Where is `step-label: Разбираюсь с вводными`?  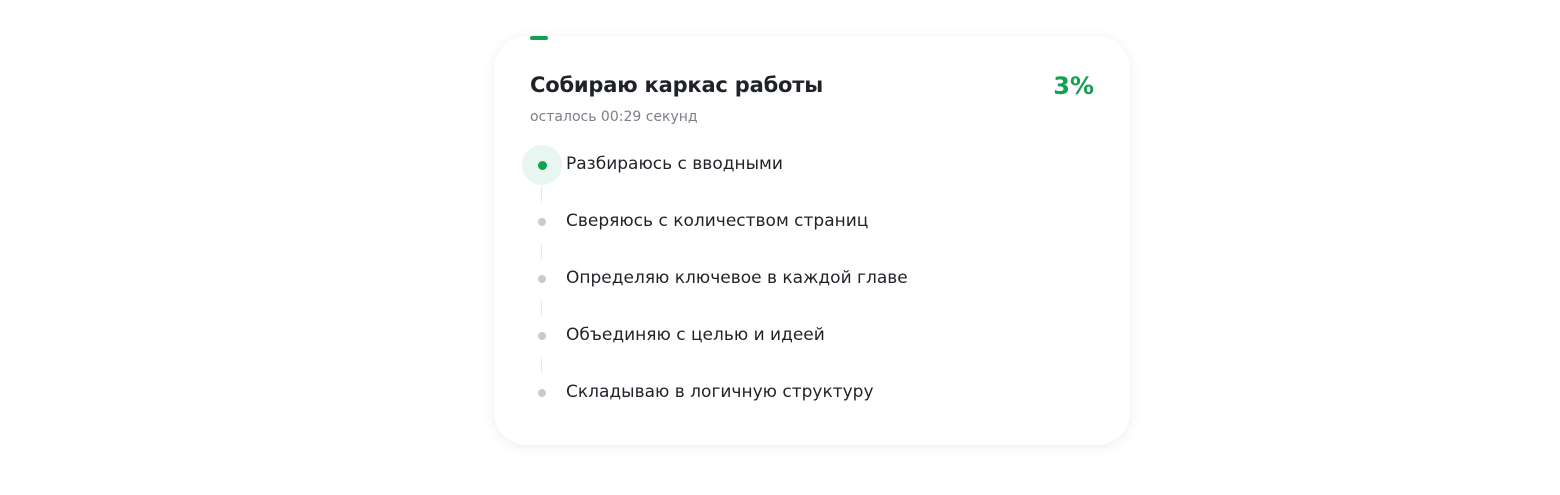
step-label: Разбираюсь с вводными is located at coordinates (674, 164).